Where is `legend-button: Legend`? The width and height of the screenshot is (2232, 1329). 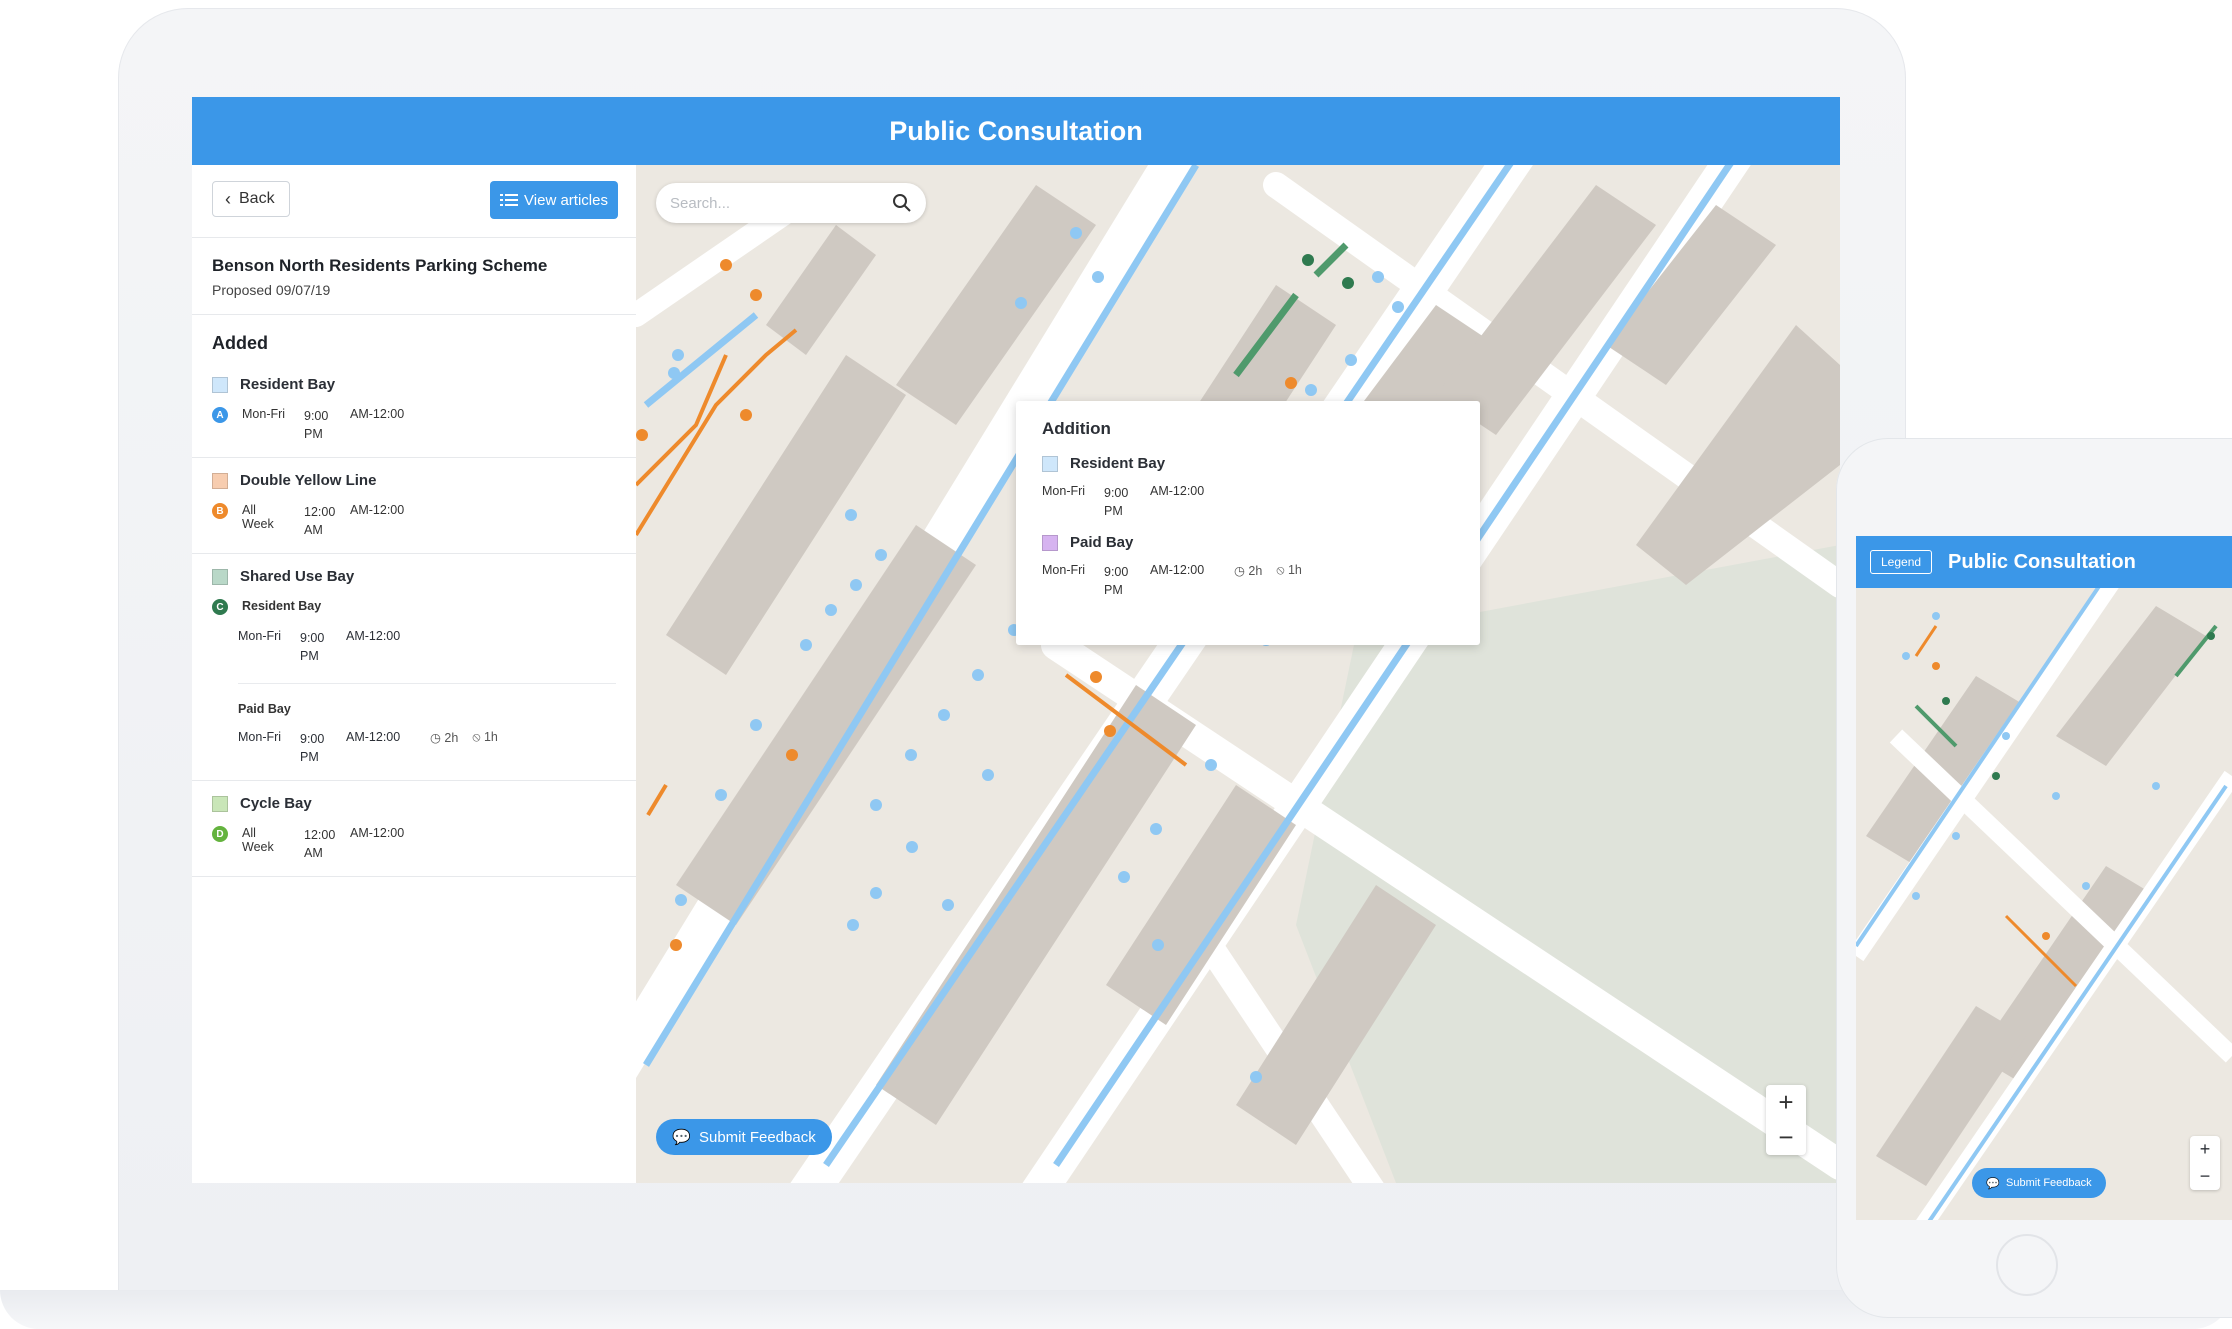 legend-button: Legend is located at coordinates (1901, 562).